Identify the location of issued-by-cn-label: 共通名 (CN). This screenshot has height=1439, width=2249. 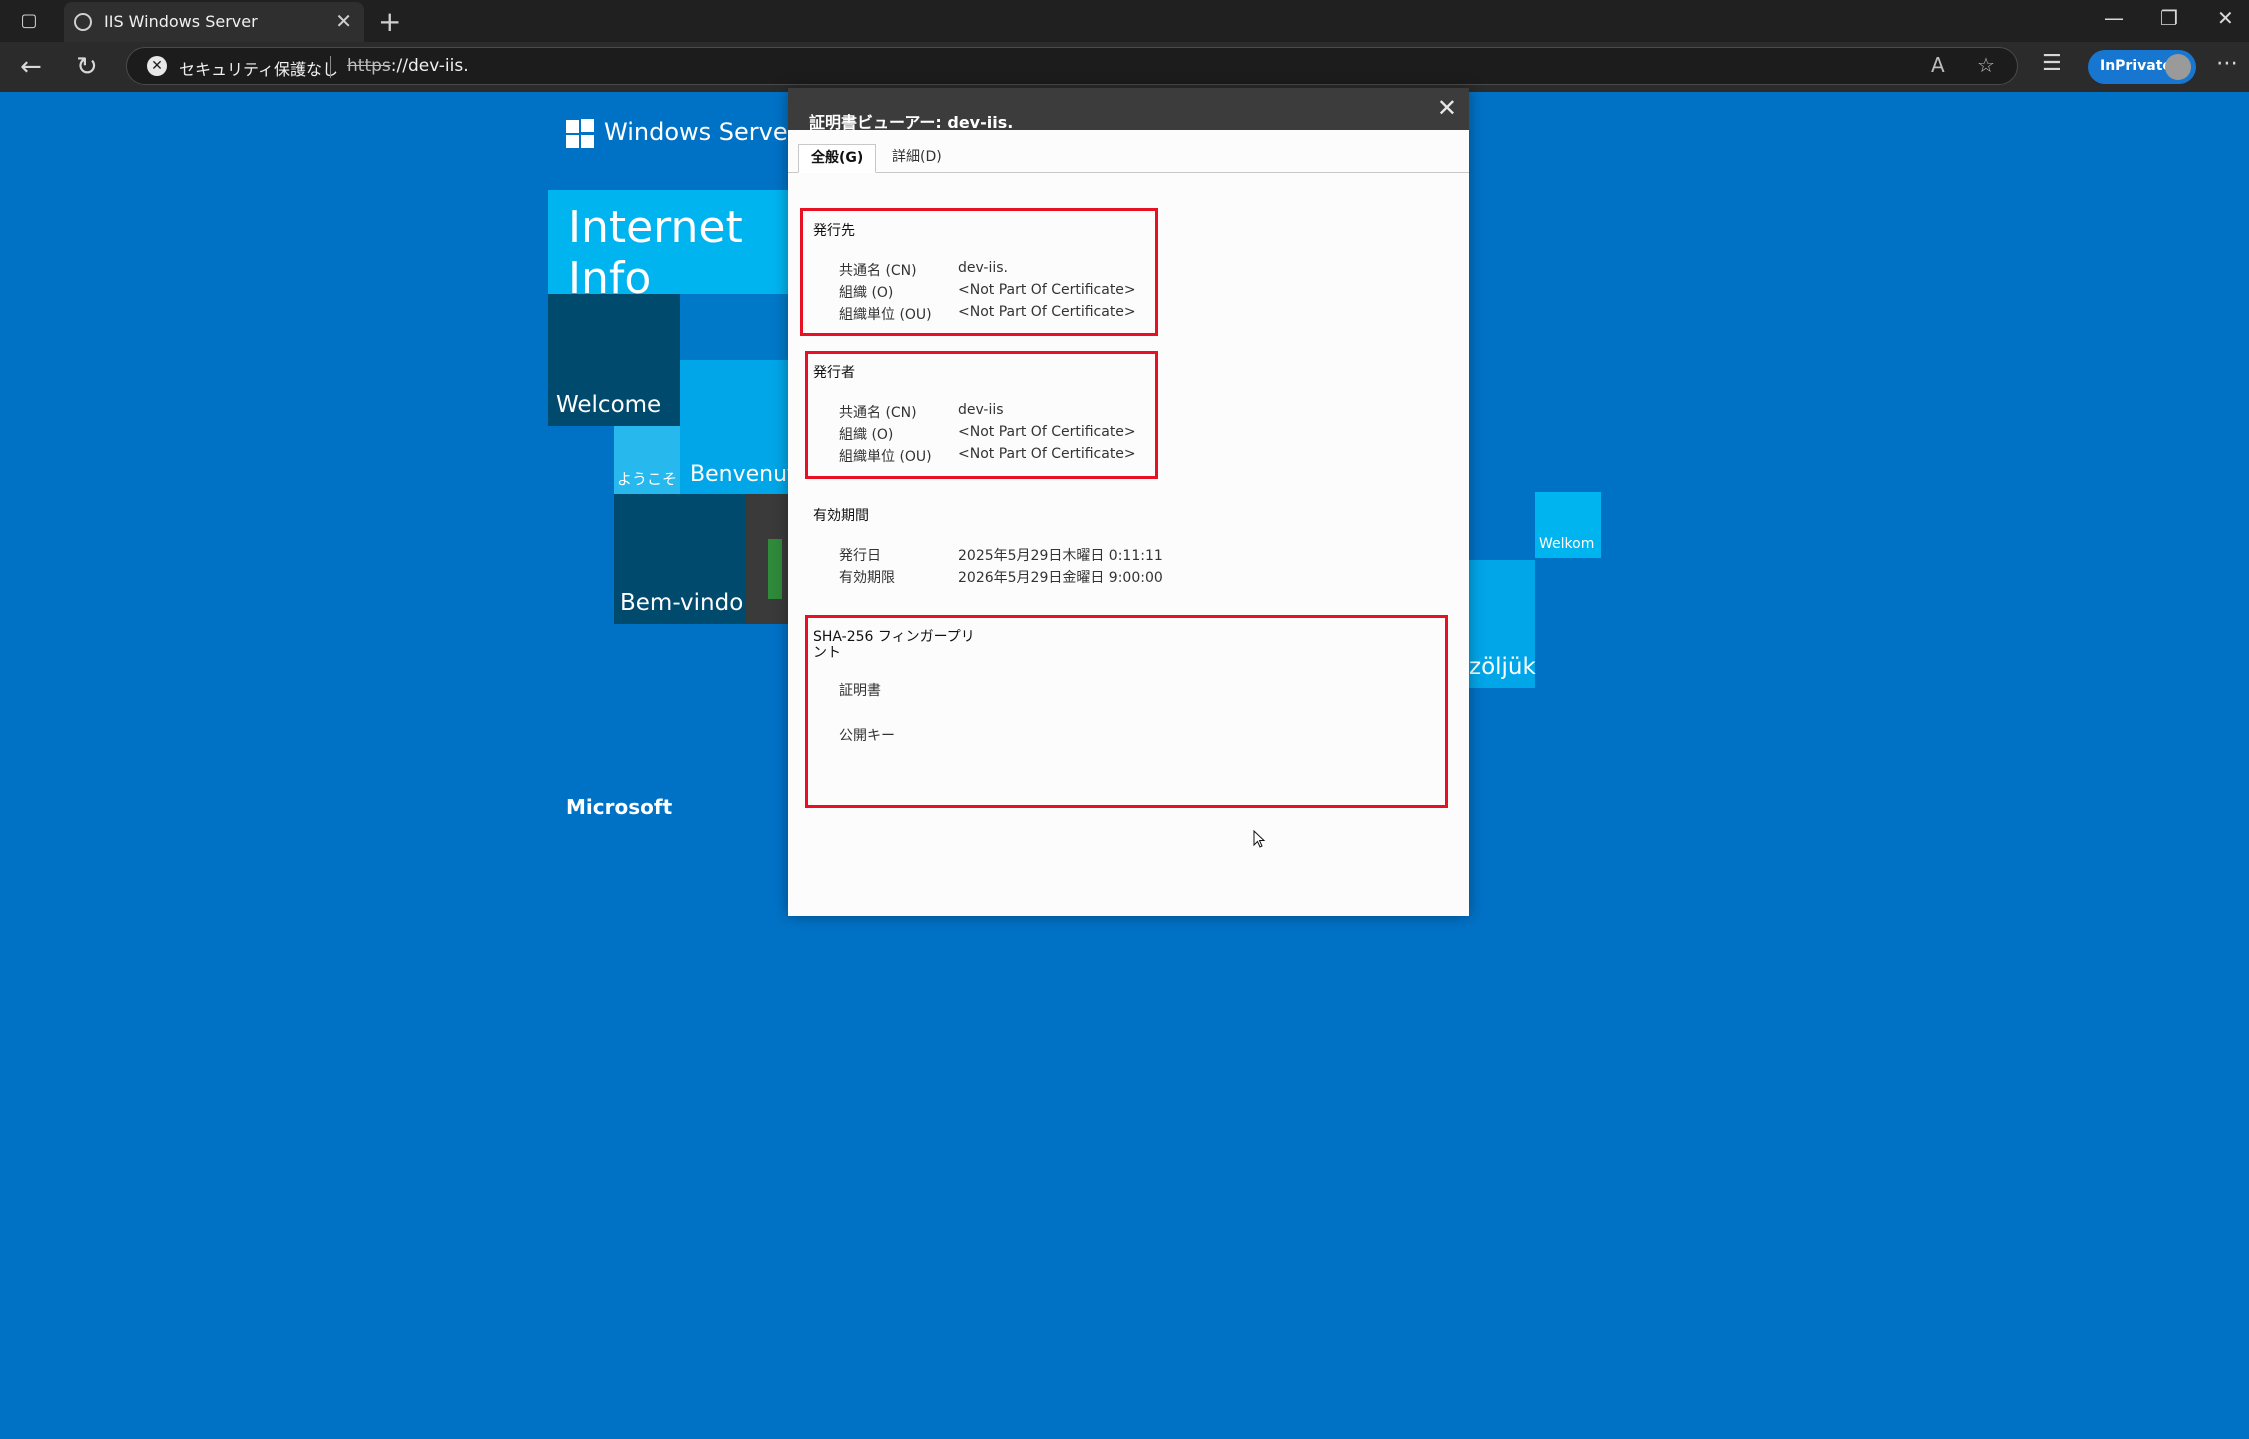
(878, 413).